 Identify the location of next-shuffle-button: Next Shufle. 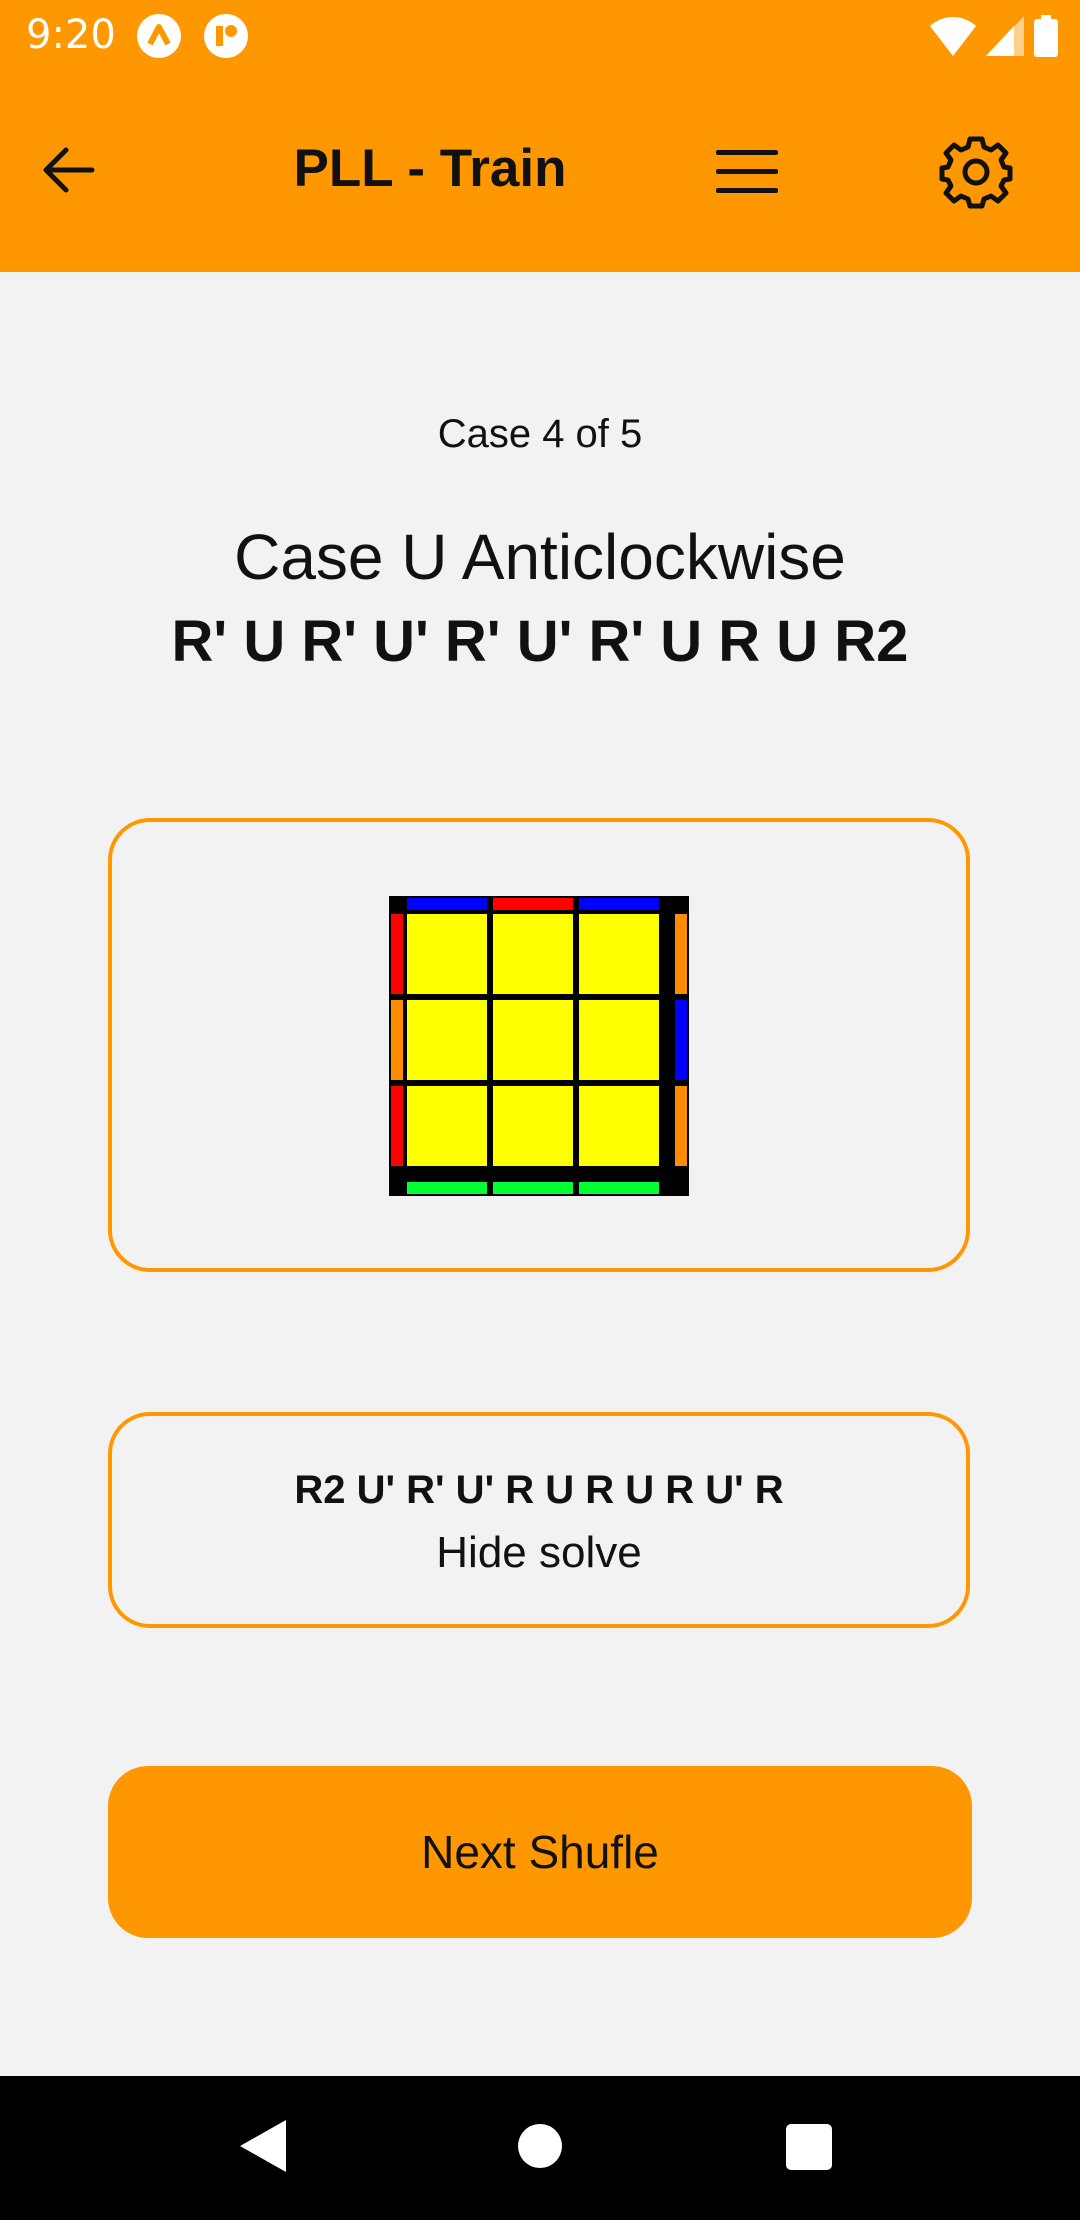
(540, 1852).